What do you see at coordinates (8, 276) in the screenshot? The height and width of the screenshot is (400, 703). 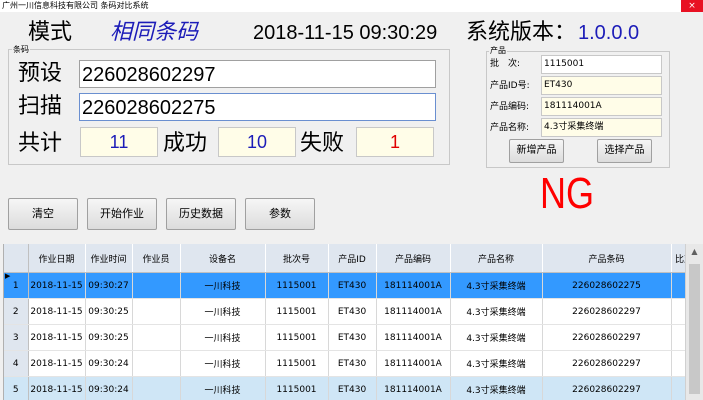 I see `current-row-icon: ▶` at bounding box center [8, 276].